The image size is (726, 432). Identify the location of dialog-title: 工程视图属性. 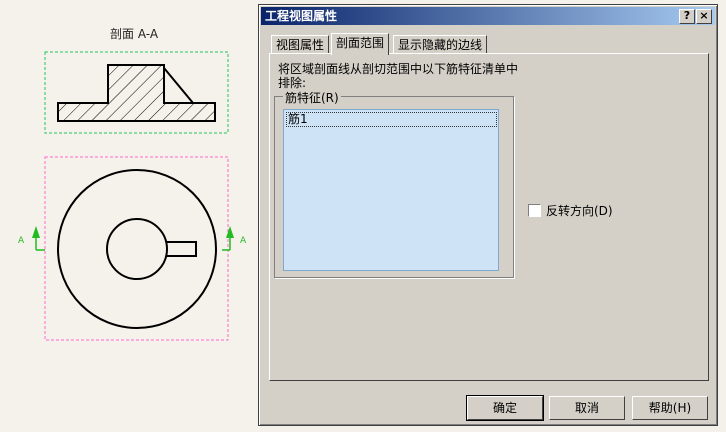
(301, 16).